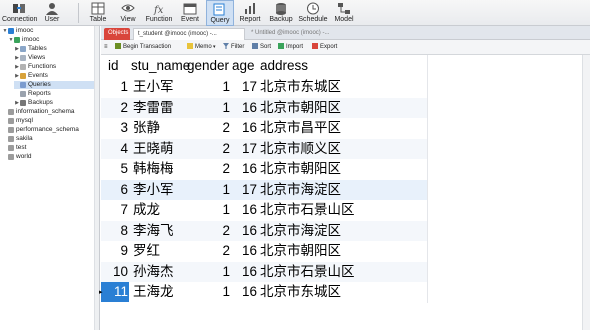 The width and height of the screenshot is (590, 330). I want to click on filter-button: Filter, so click(233, 47).